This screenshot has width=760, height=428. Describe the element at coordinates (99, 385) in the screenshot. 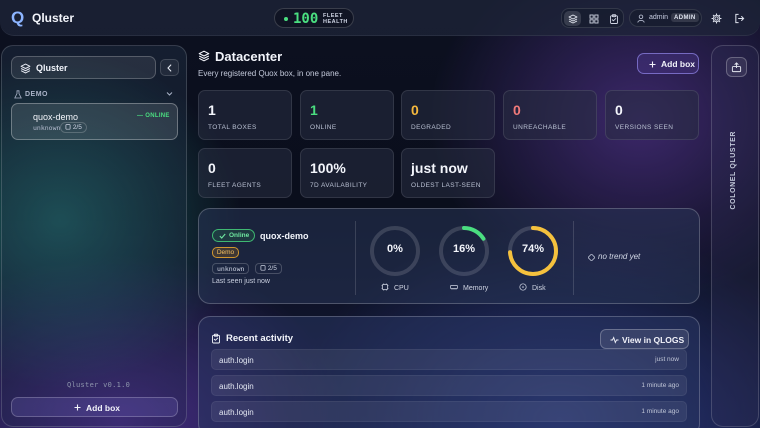

I see `app-version: Qluster v0.1.0` at that location.